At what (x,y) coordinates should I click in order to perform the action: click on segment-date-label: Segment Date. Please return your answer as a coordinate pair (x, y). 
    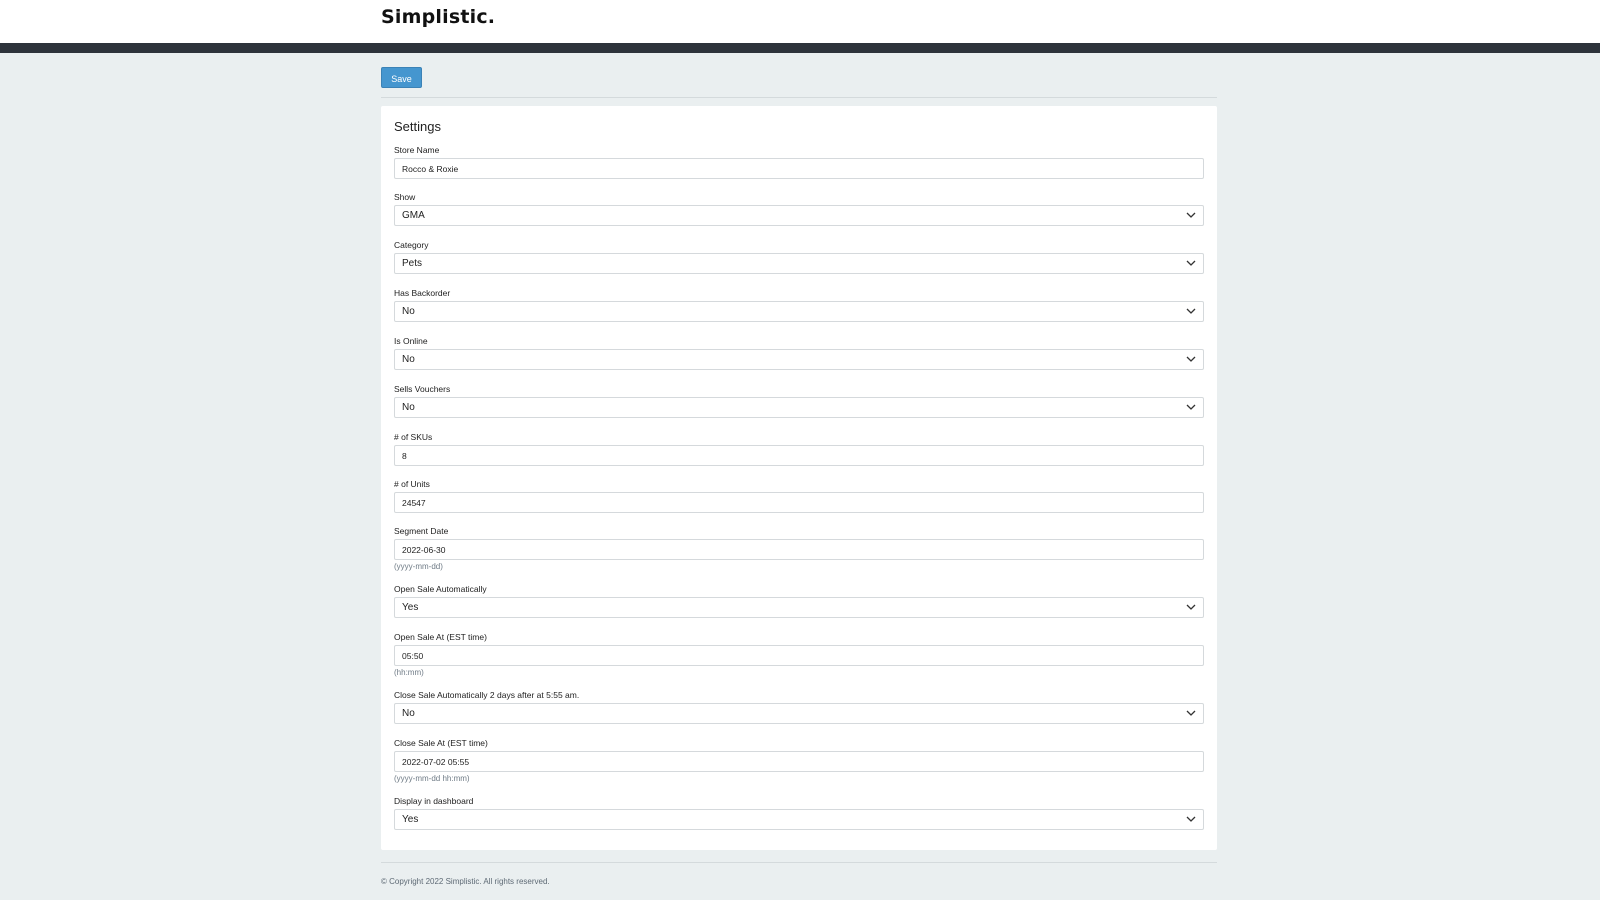
    Looking at the image, I should click on (421, 531).